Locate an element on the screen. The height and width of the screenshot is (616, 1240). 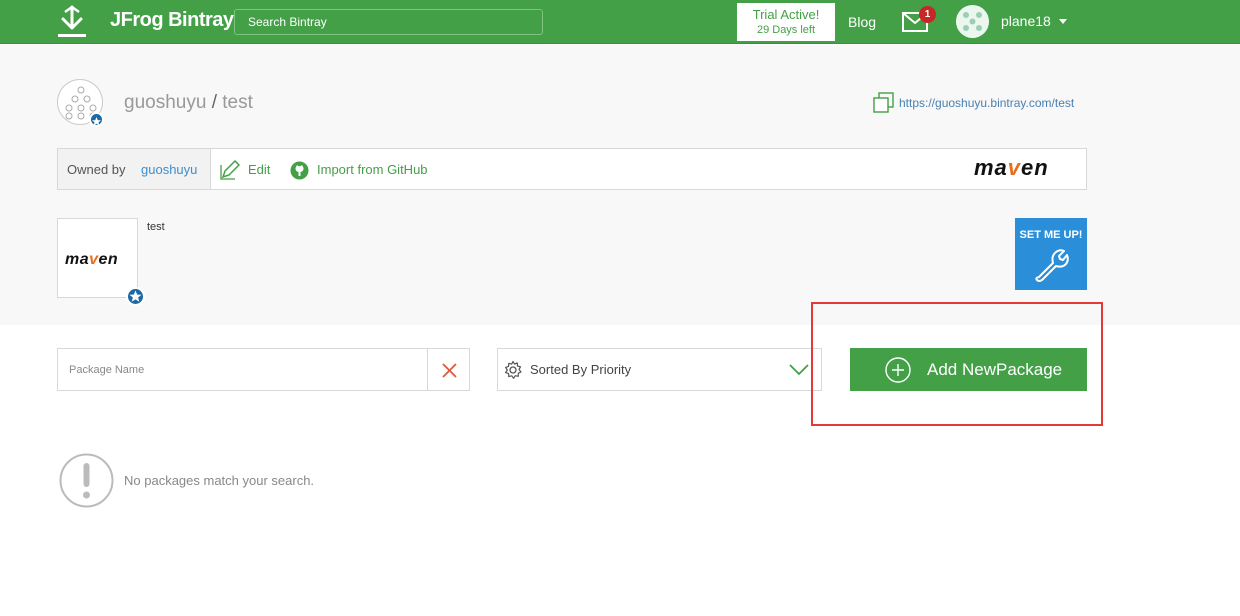
user-avatar is located at coordinates (972, 21).